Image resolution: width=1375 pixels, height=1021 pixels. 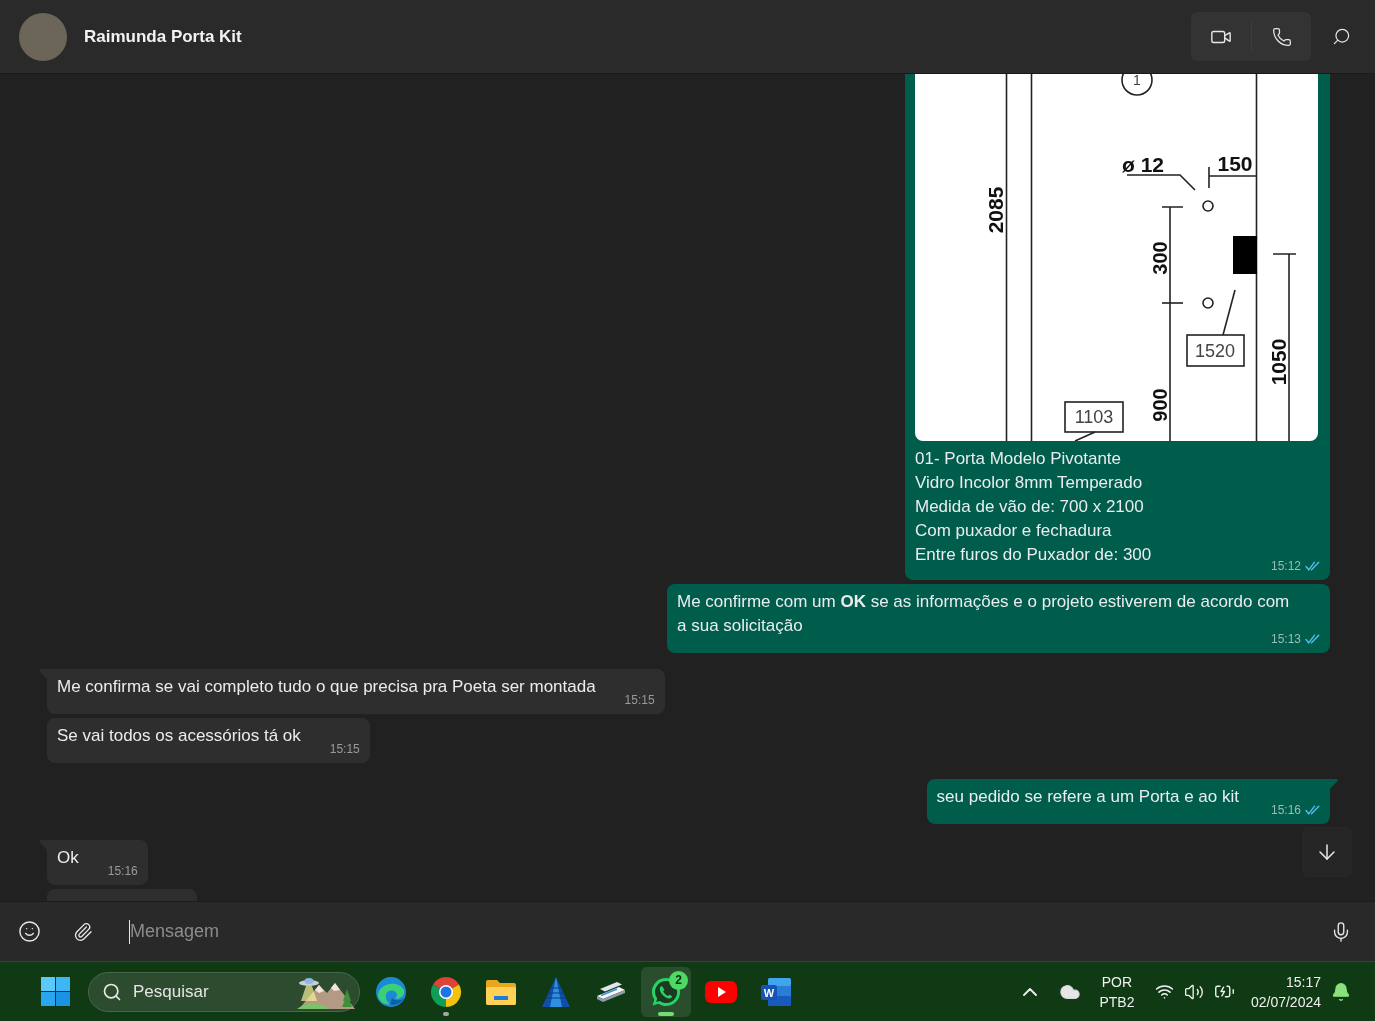 What do you see at coordinates (43, 36) in the screenshot?
I see `avatar` at bounding box center [43, 36].